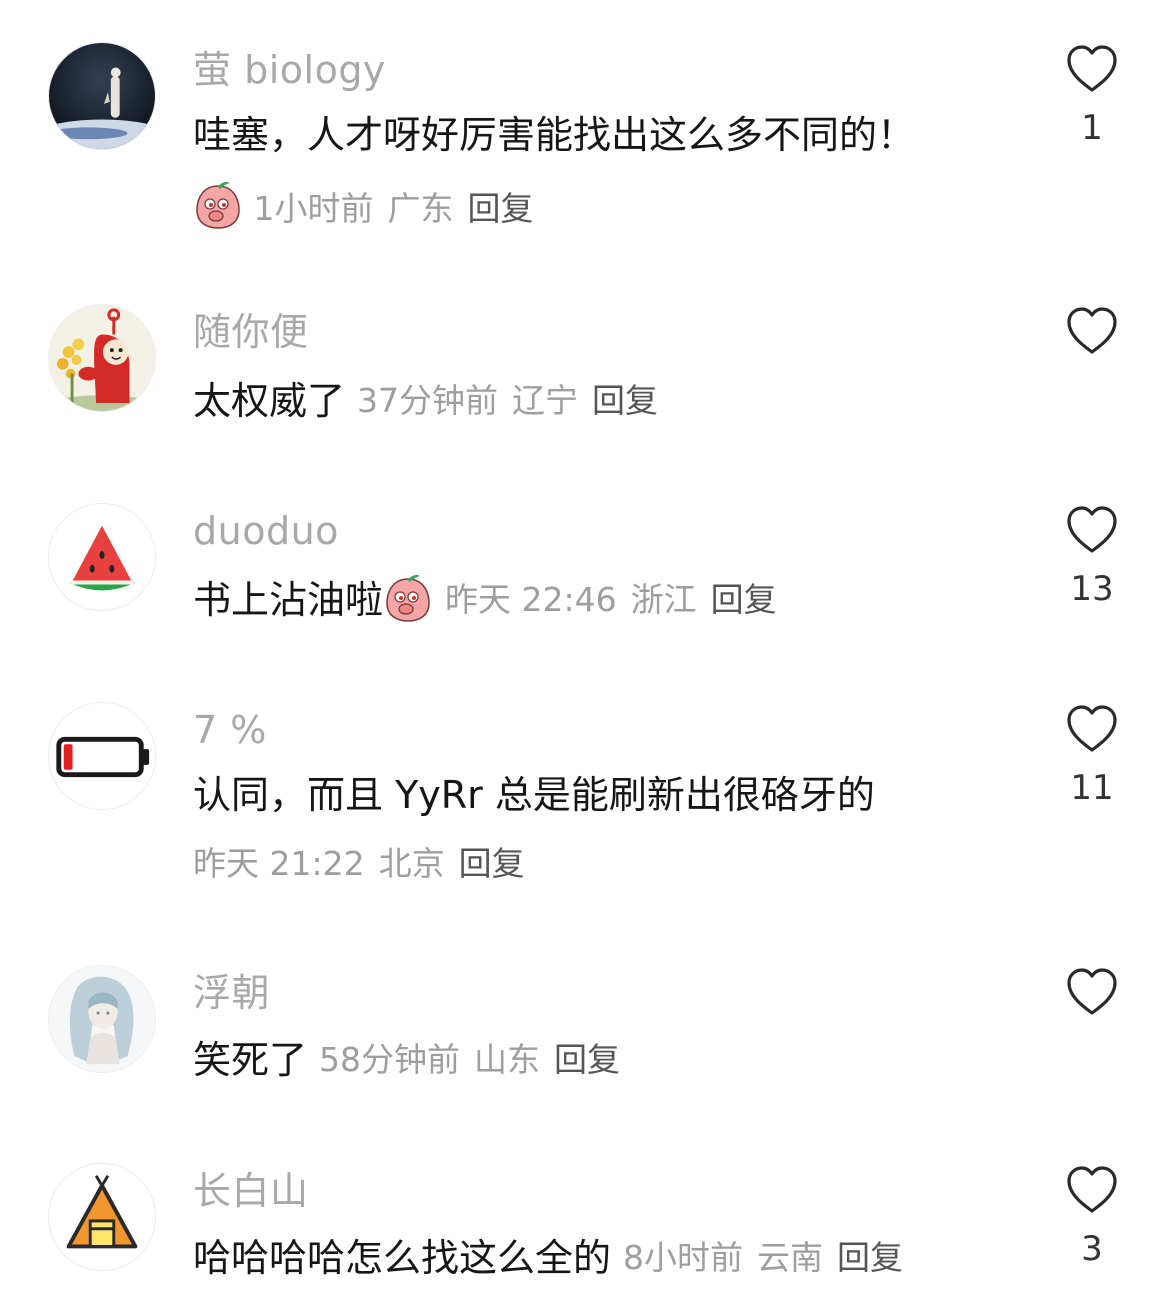  I want to click on low-battery-avatar, so click(102, 756).